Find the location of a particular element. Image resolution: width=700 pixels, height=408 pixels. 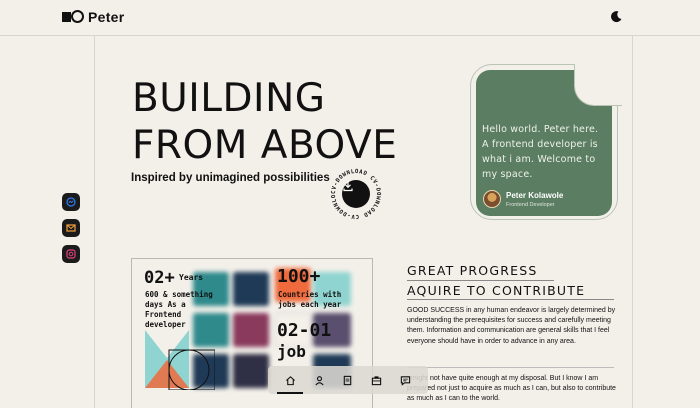

dock-contact is located at coordinates (406, 380).